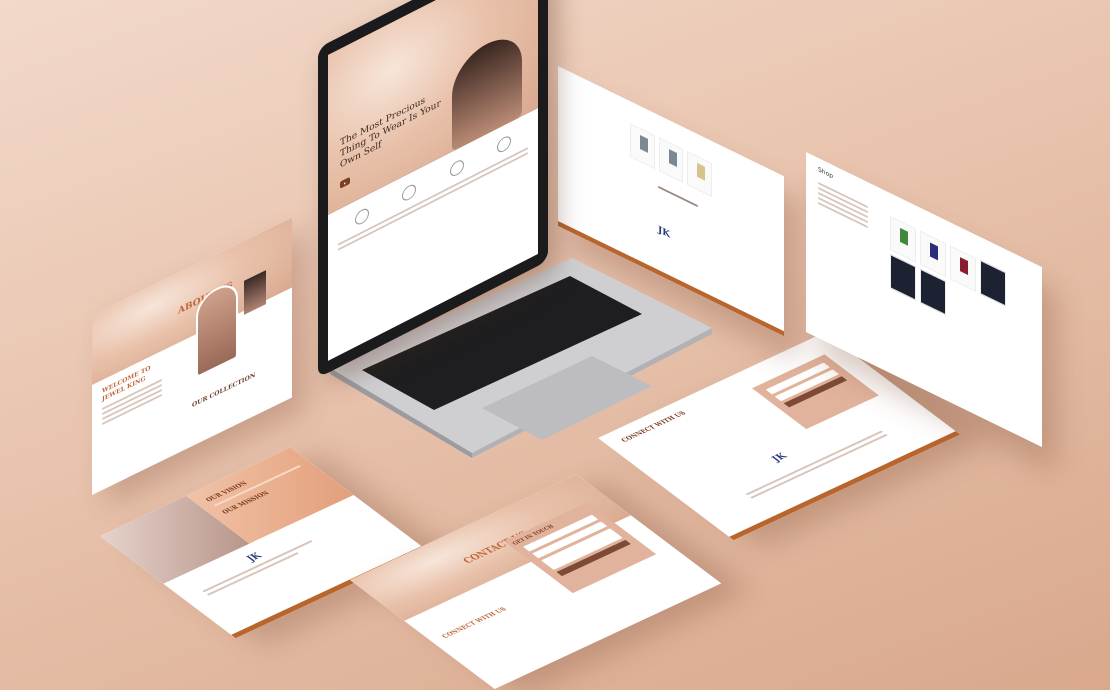 Image resolution: width=1110 pixels, height=690 pixels. I want to click on mission-title: OUR MISSION, so click(246, 502).